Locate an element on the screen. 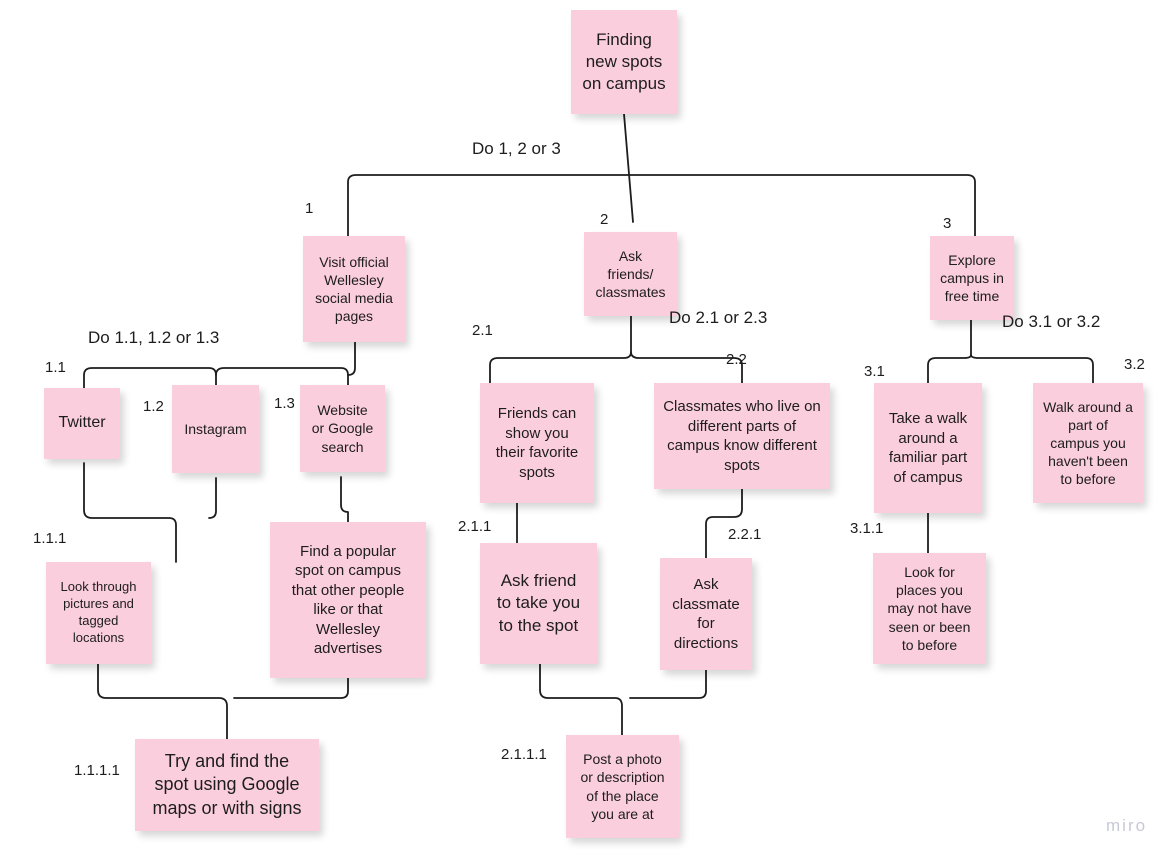 This screenshot has width=1168, height=856. node-id-2-2-1: 2.2.1 is located at coordinates (745, 534).